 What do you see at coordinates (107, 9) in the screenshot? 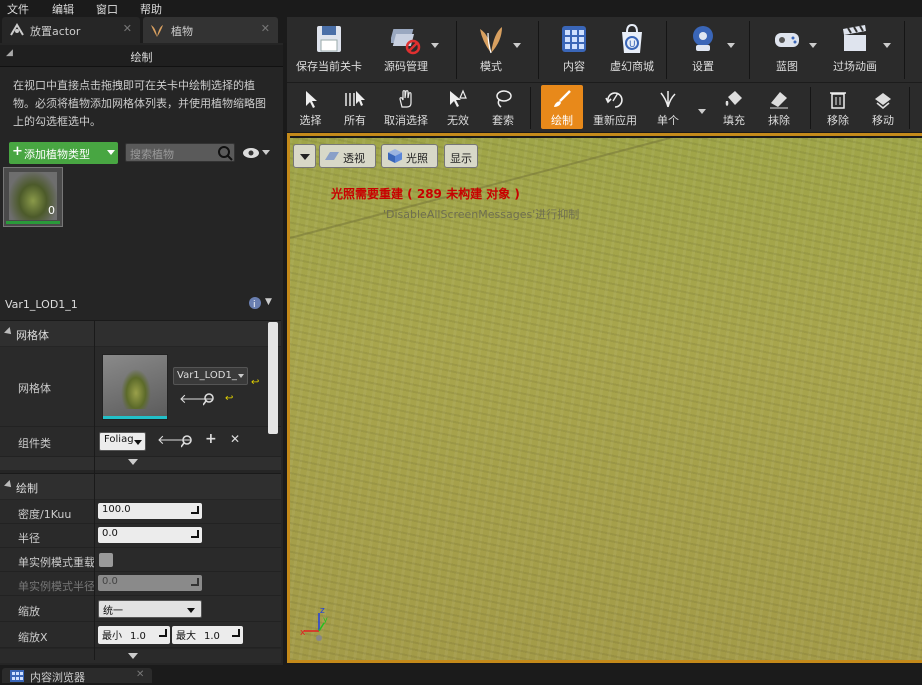
I see `menu-window: 窗口` at bounding box center [107, 9].